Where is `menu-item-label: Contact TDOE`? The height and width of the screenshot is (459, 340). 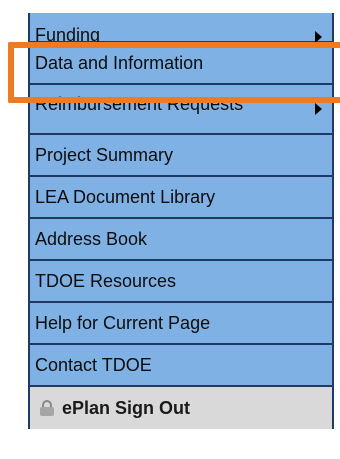
menu-item-label: Contact TDOE is located at coordinates (93, 365).